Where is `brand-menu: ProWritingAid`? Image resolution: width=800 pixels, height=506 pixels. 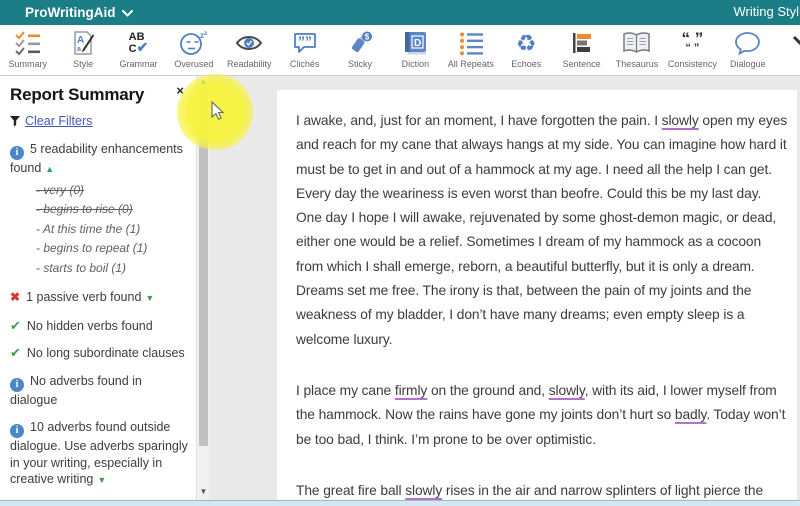
brand-menu: ProWritingAid is located at coordinates (79, 12).